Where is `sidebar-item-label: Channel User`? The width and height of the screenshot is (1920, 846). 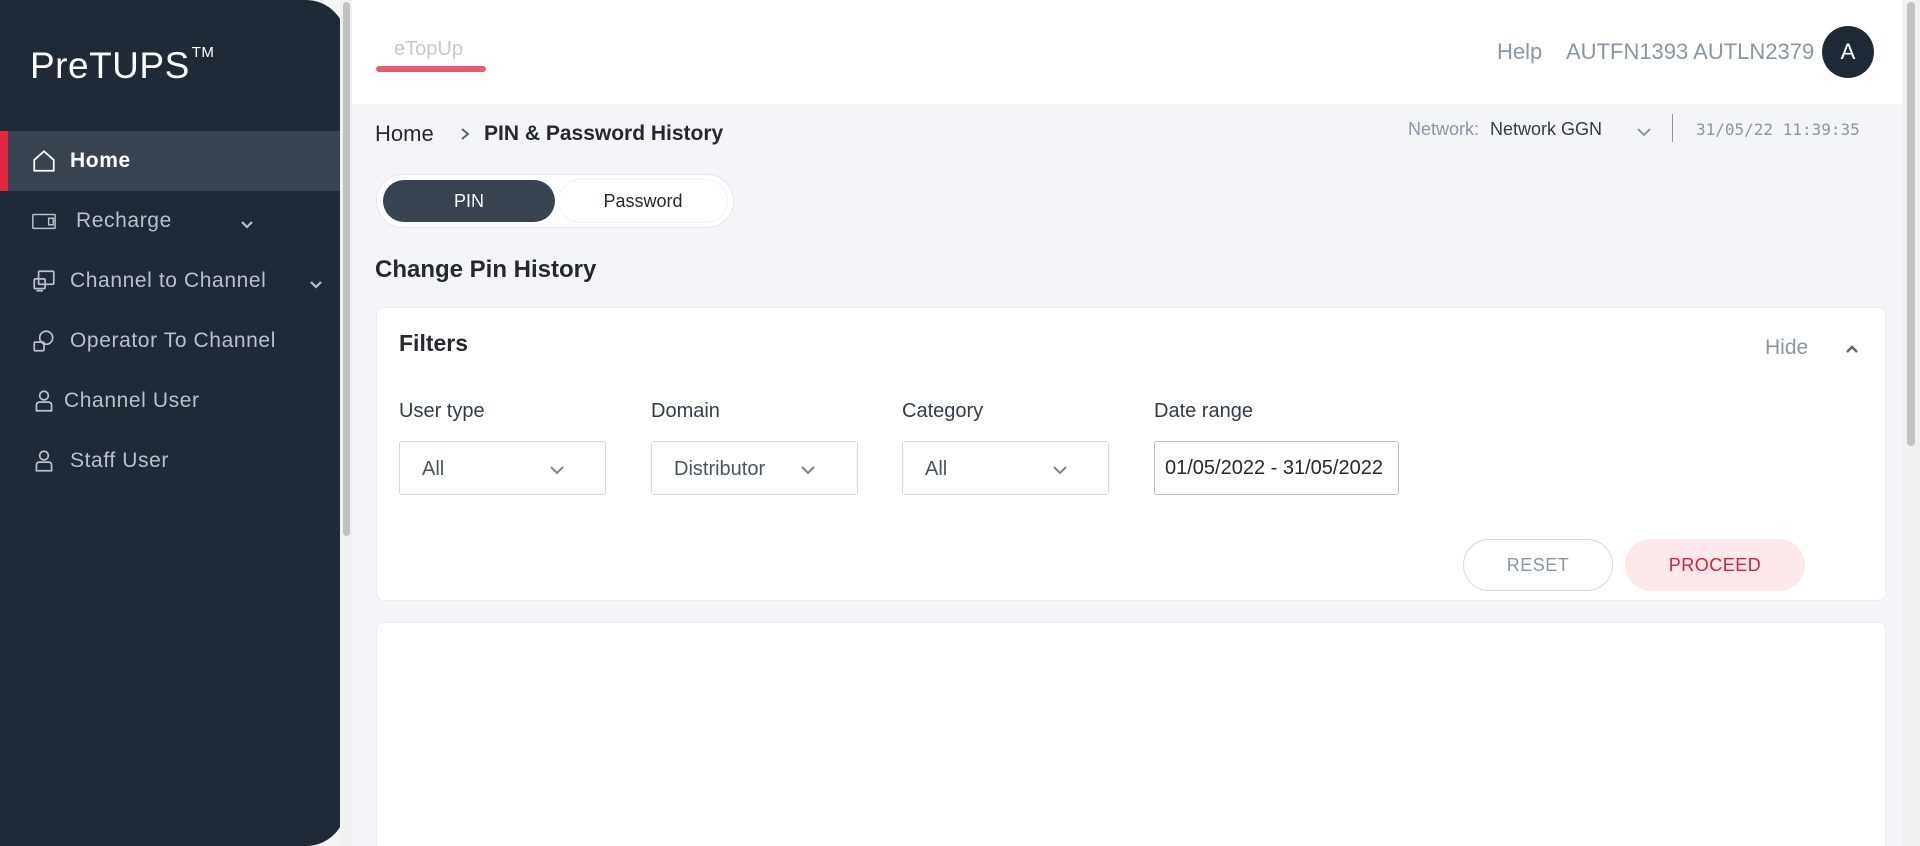 sidebar-item-label: Channel User is located at coordinates (132, 400).